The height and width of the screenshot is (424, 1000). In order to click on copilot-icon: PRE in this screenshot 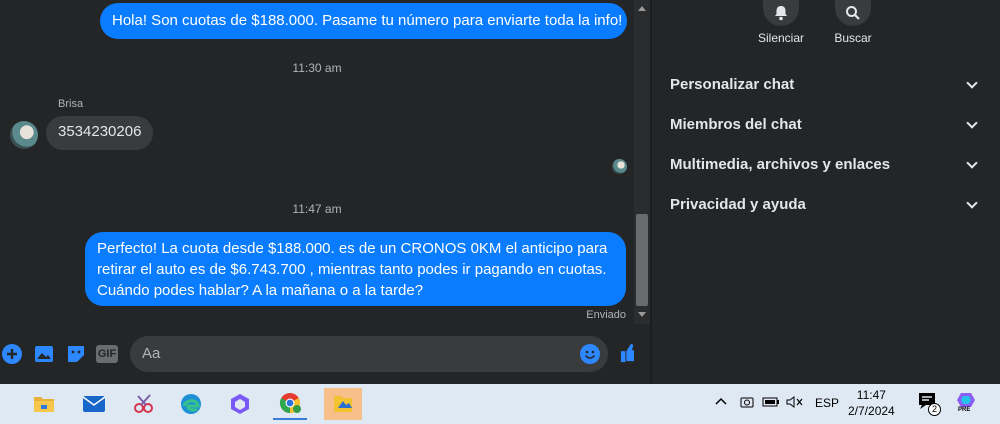, I will do `click(967, 403)`.